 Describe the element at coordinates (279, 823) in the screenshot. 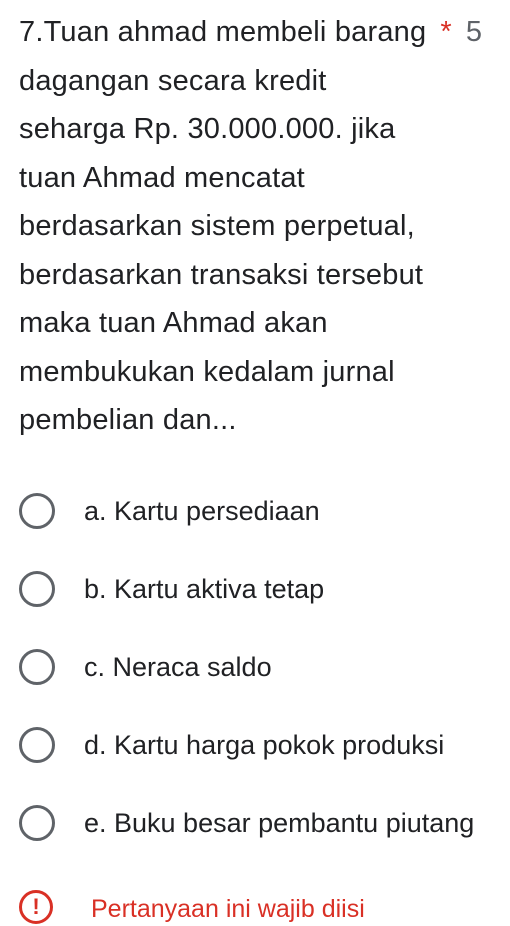

I see `option-e-label: e. Buku besar pembantu piutang` at that location.